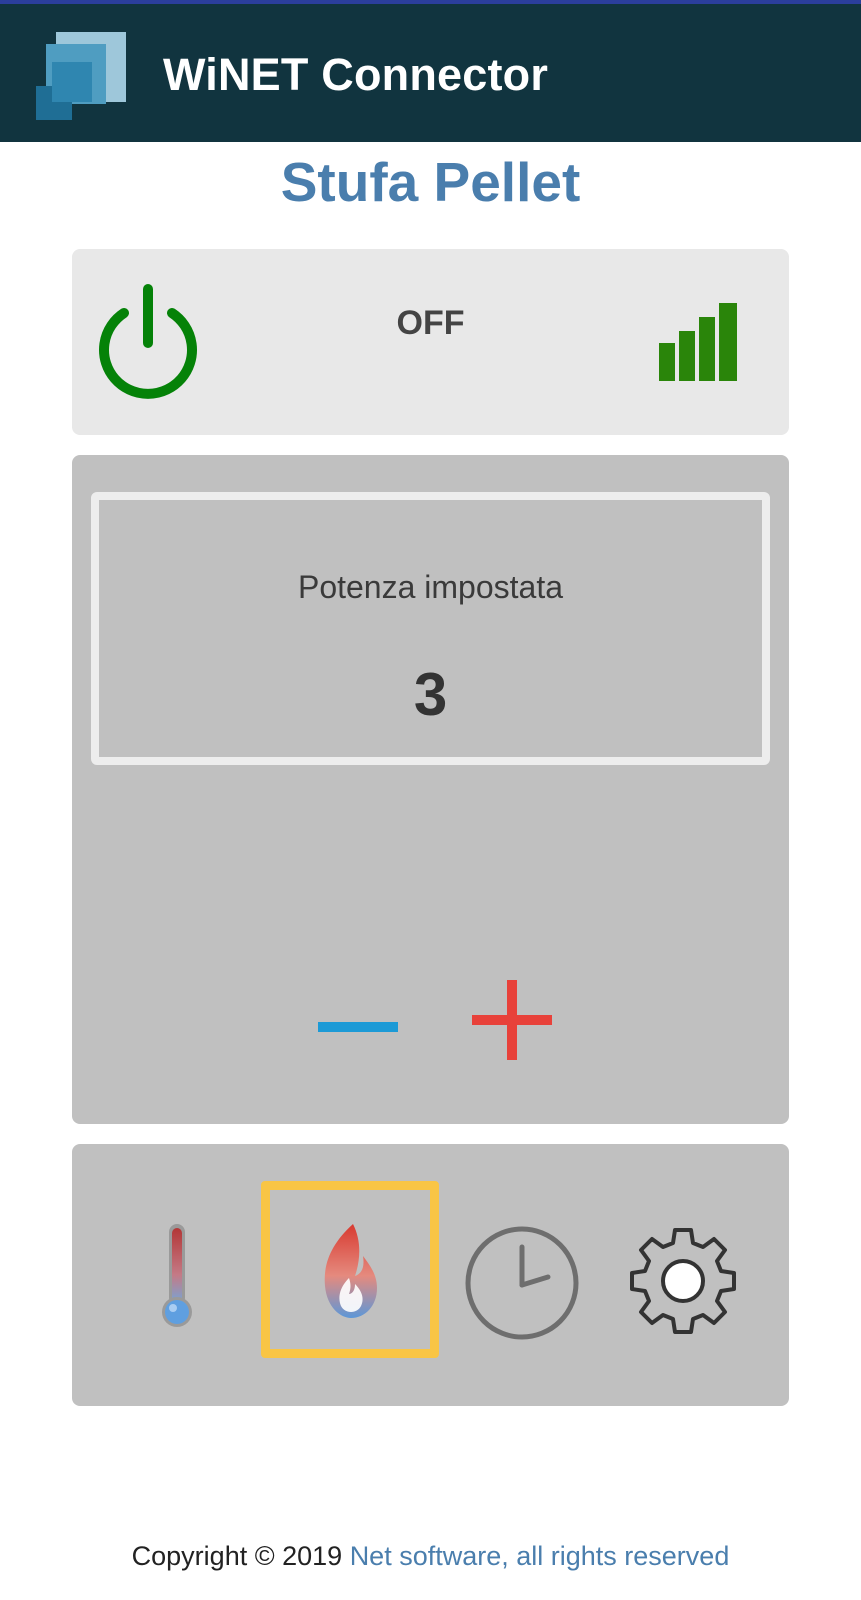  I want to click on copyright-text: Copyright © 2019, so click(240, 1556).